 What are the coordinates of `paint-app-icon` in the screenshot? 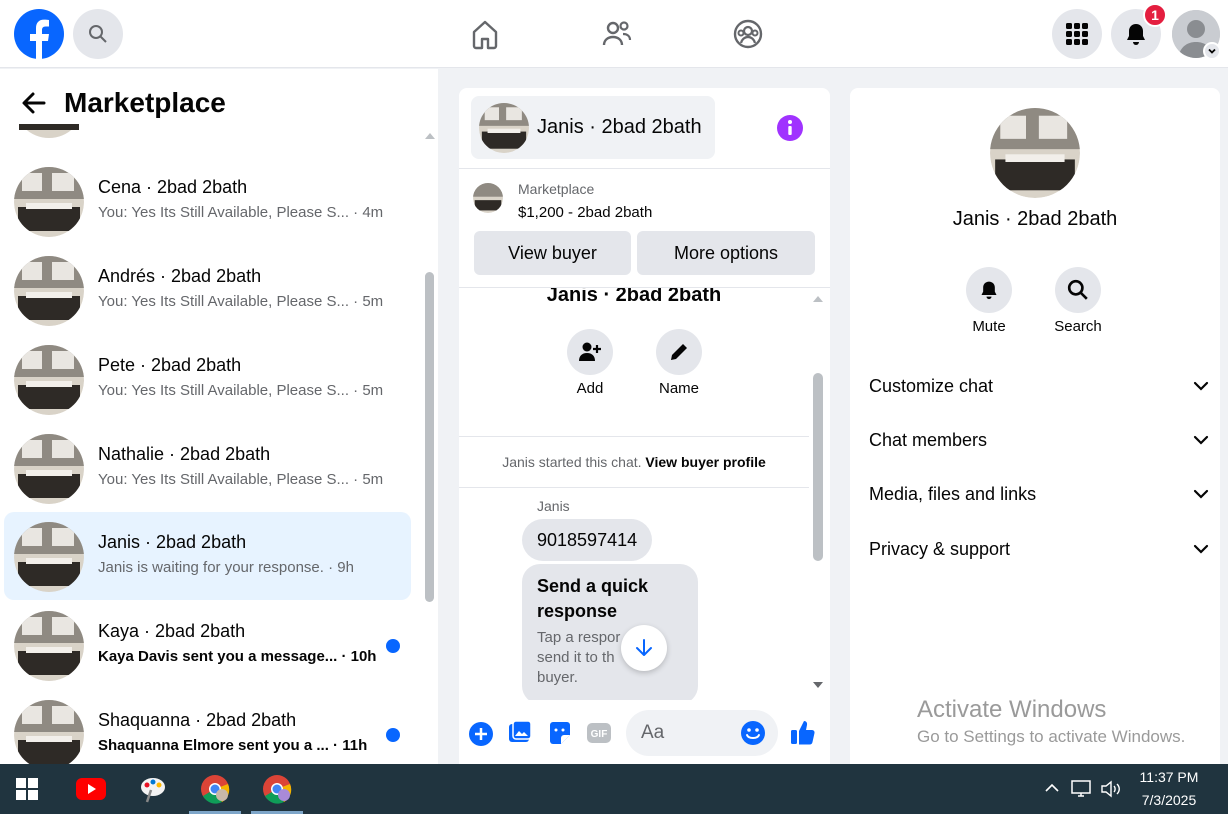 It's located at (153, 790).